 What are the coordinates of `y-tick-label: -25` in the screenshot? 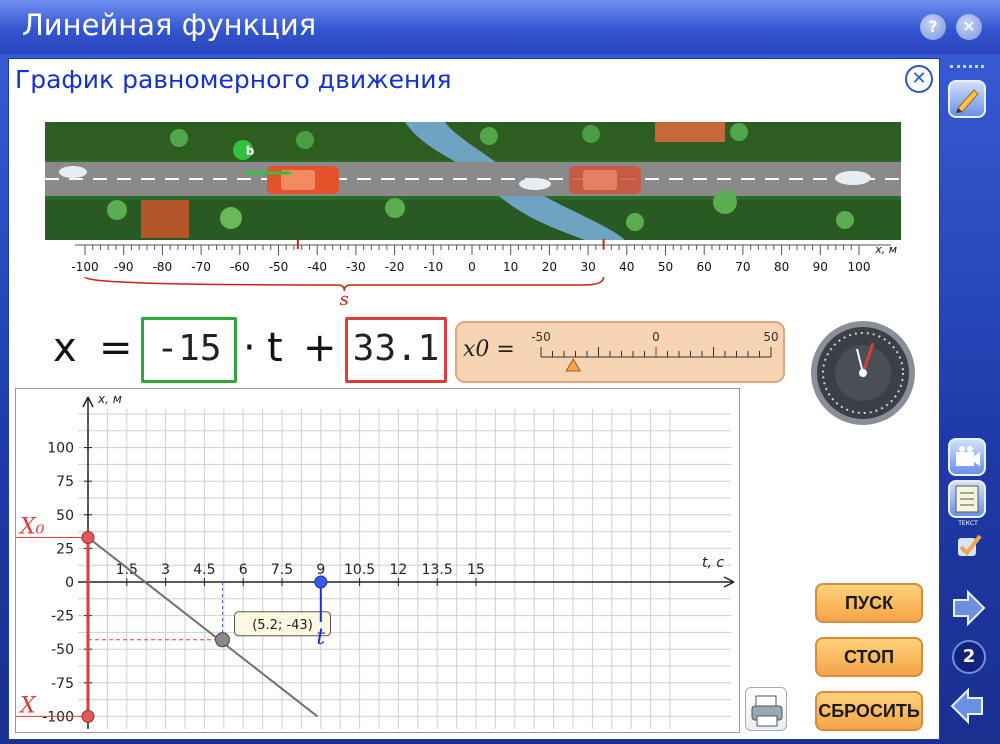 It's located at (62, 617).